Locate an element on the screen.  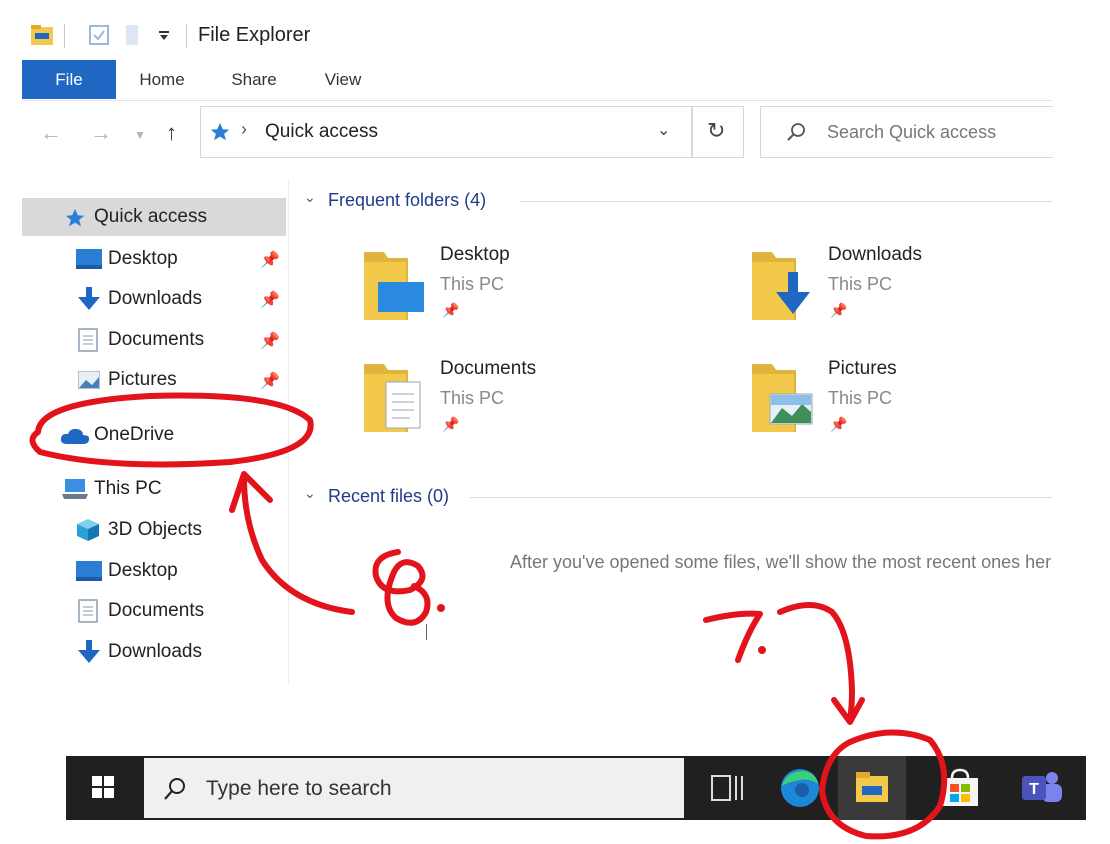
window-title: File Explorer is located at coordinates (254, 35).